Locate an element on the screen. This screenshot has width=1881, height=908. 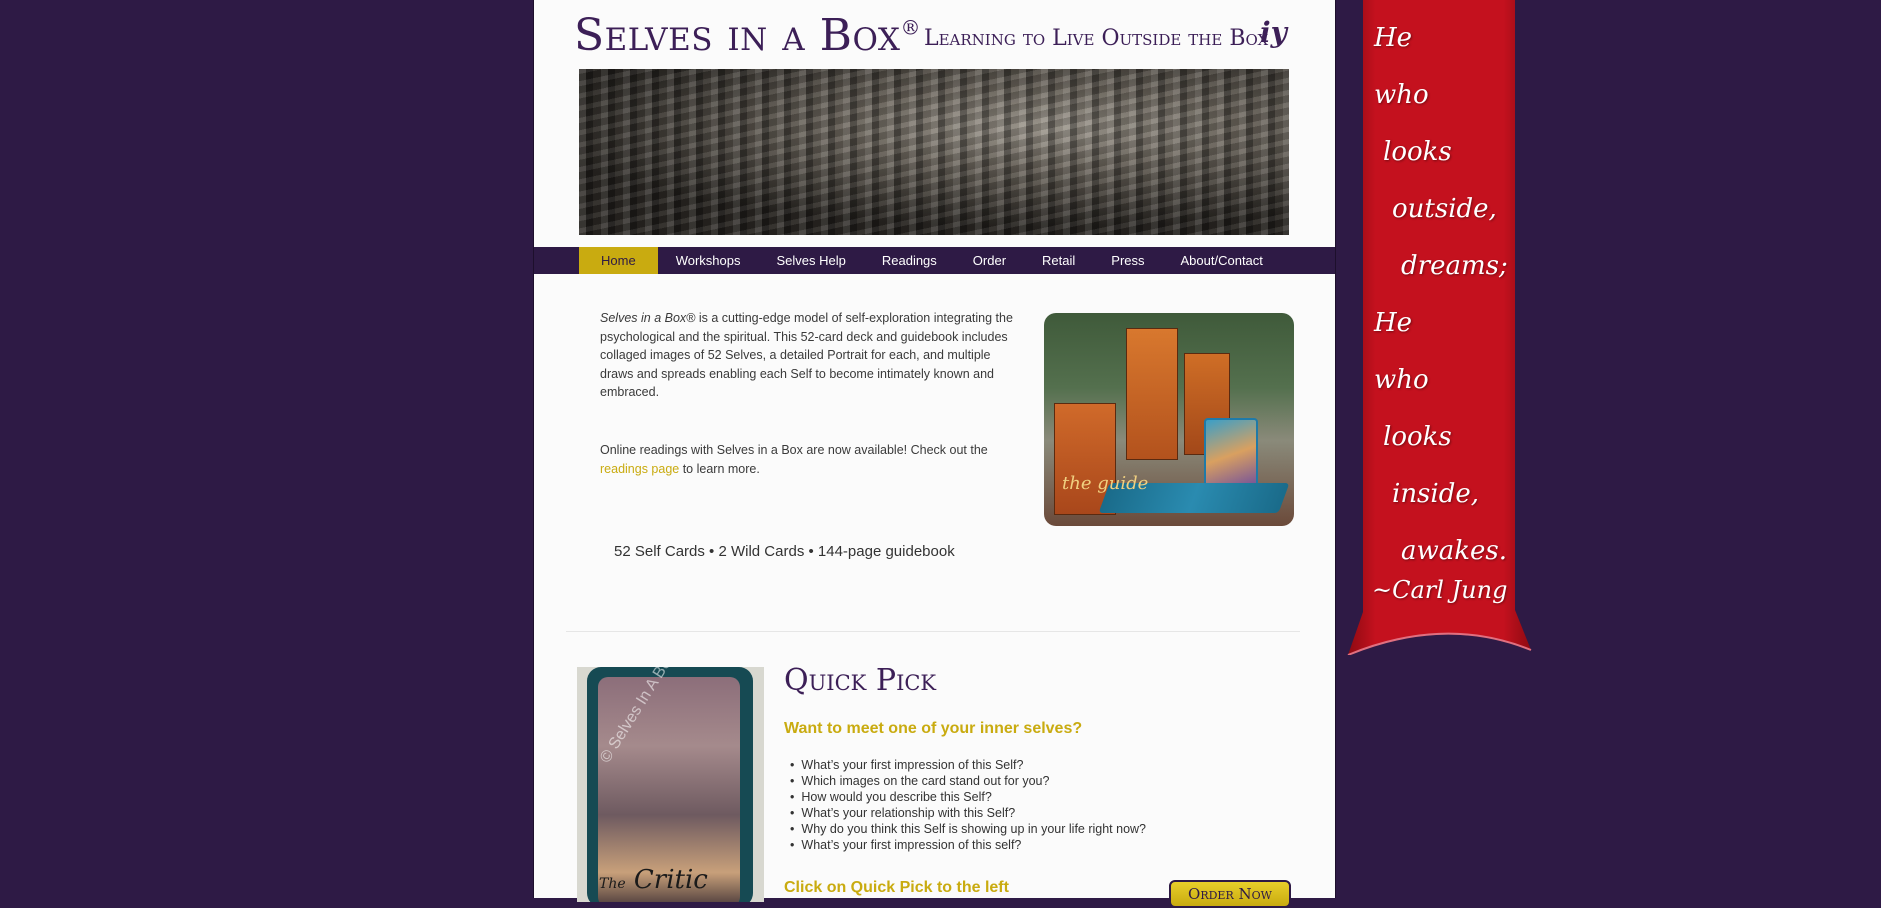
list-item: How would you describe this Self? is located at coordinates (968, 797).